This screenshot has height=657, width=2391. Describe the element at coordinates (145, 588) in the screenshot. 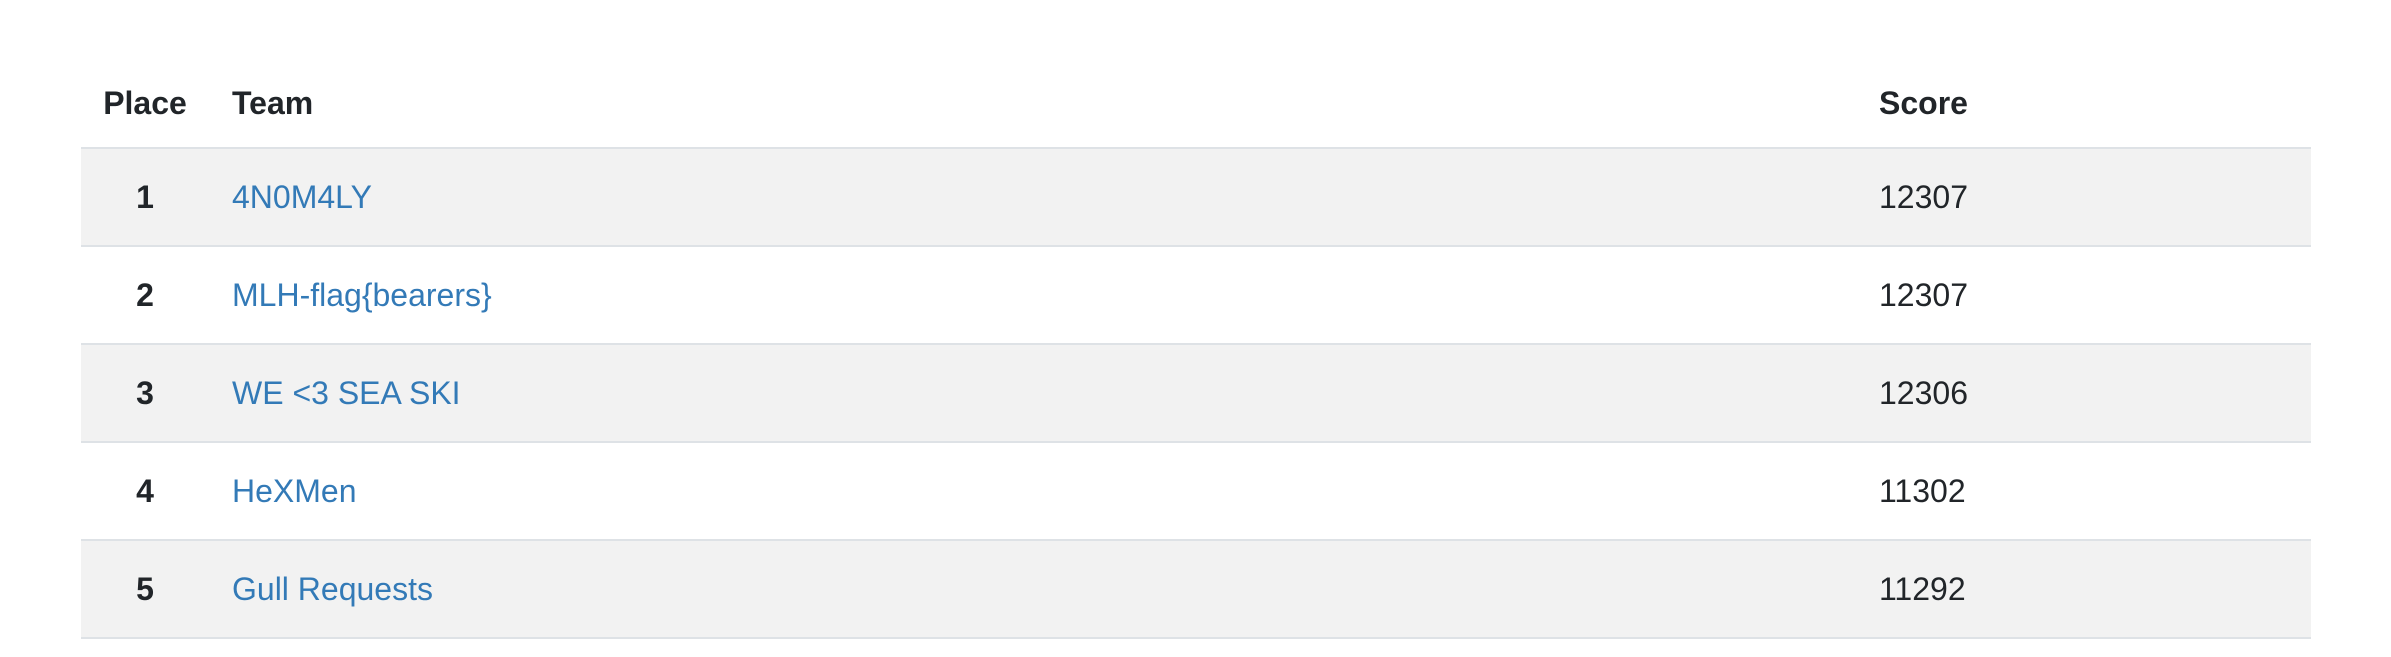

I see `place-cell: 5` at that location.